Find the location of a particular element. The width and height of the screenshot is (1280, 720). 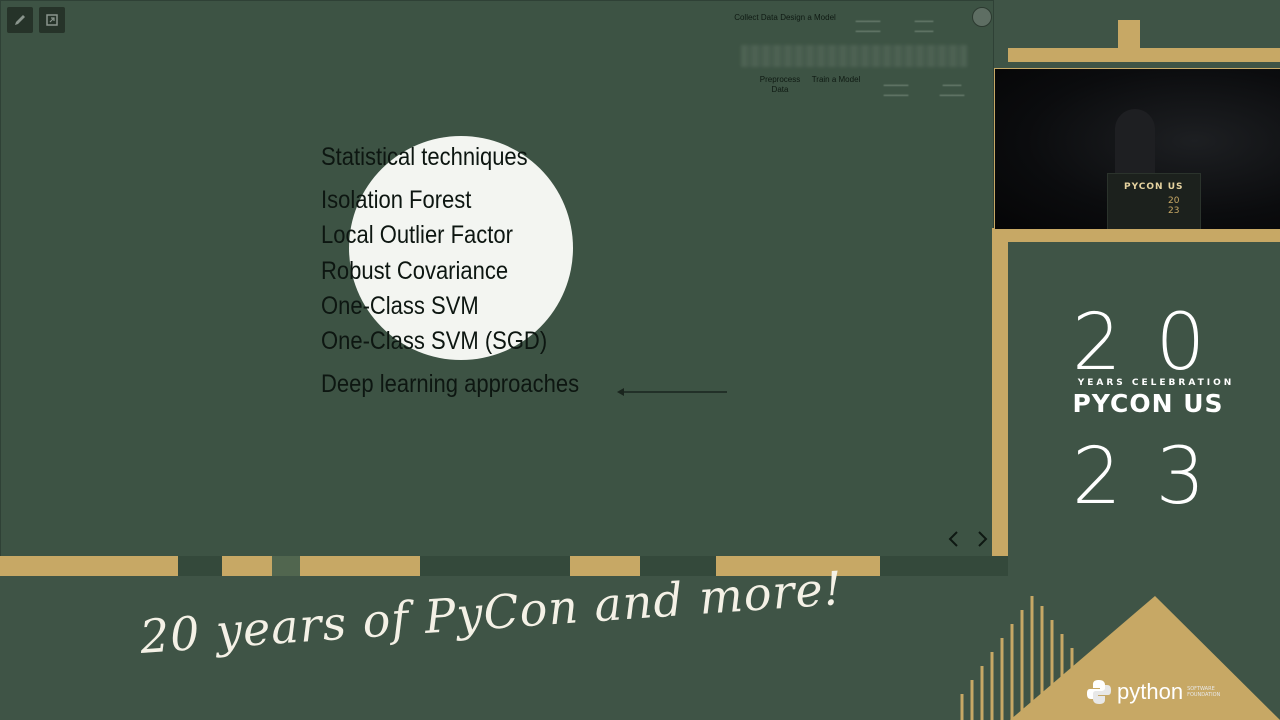

pycon-logo: 20 YEARS CELEBRATION PYCON US 23 is located at coordinates (1144, 411).